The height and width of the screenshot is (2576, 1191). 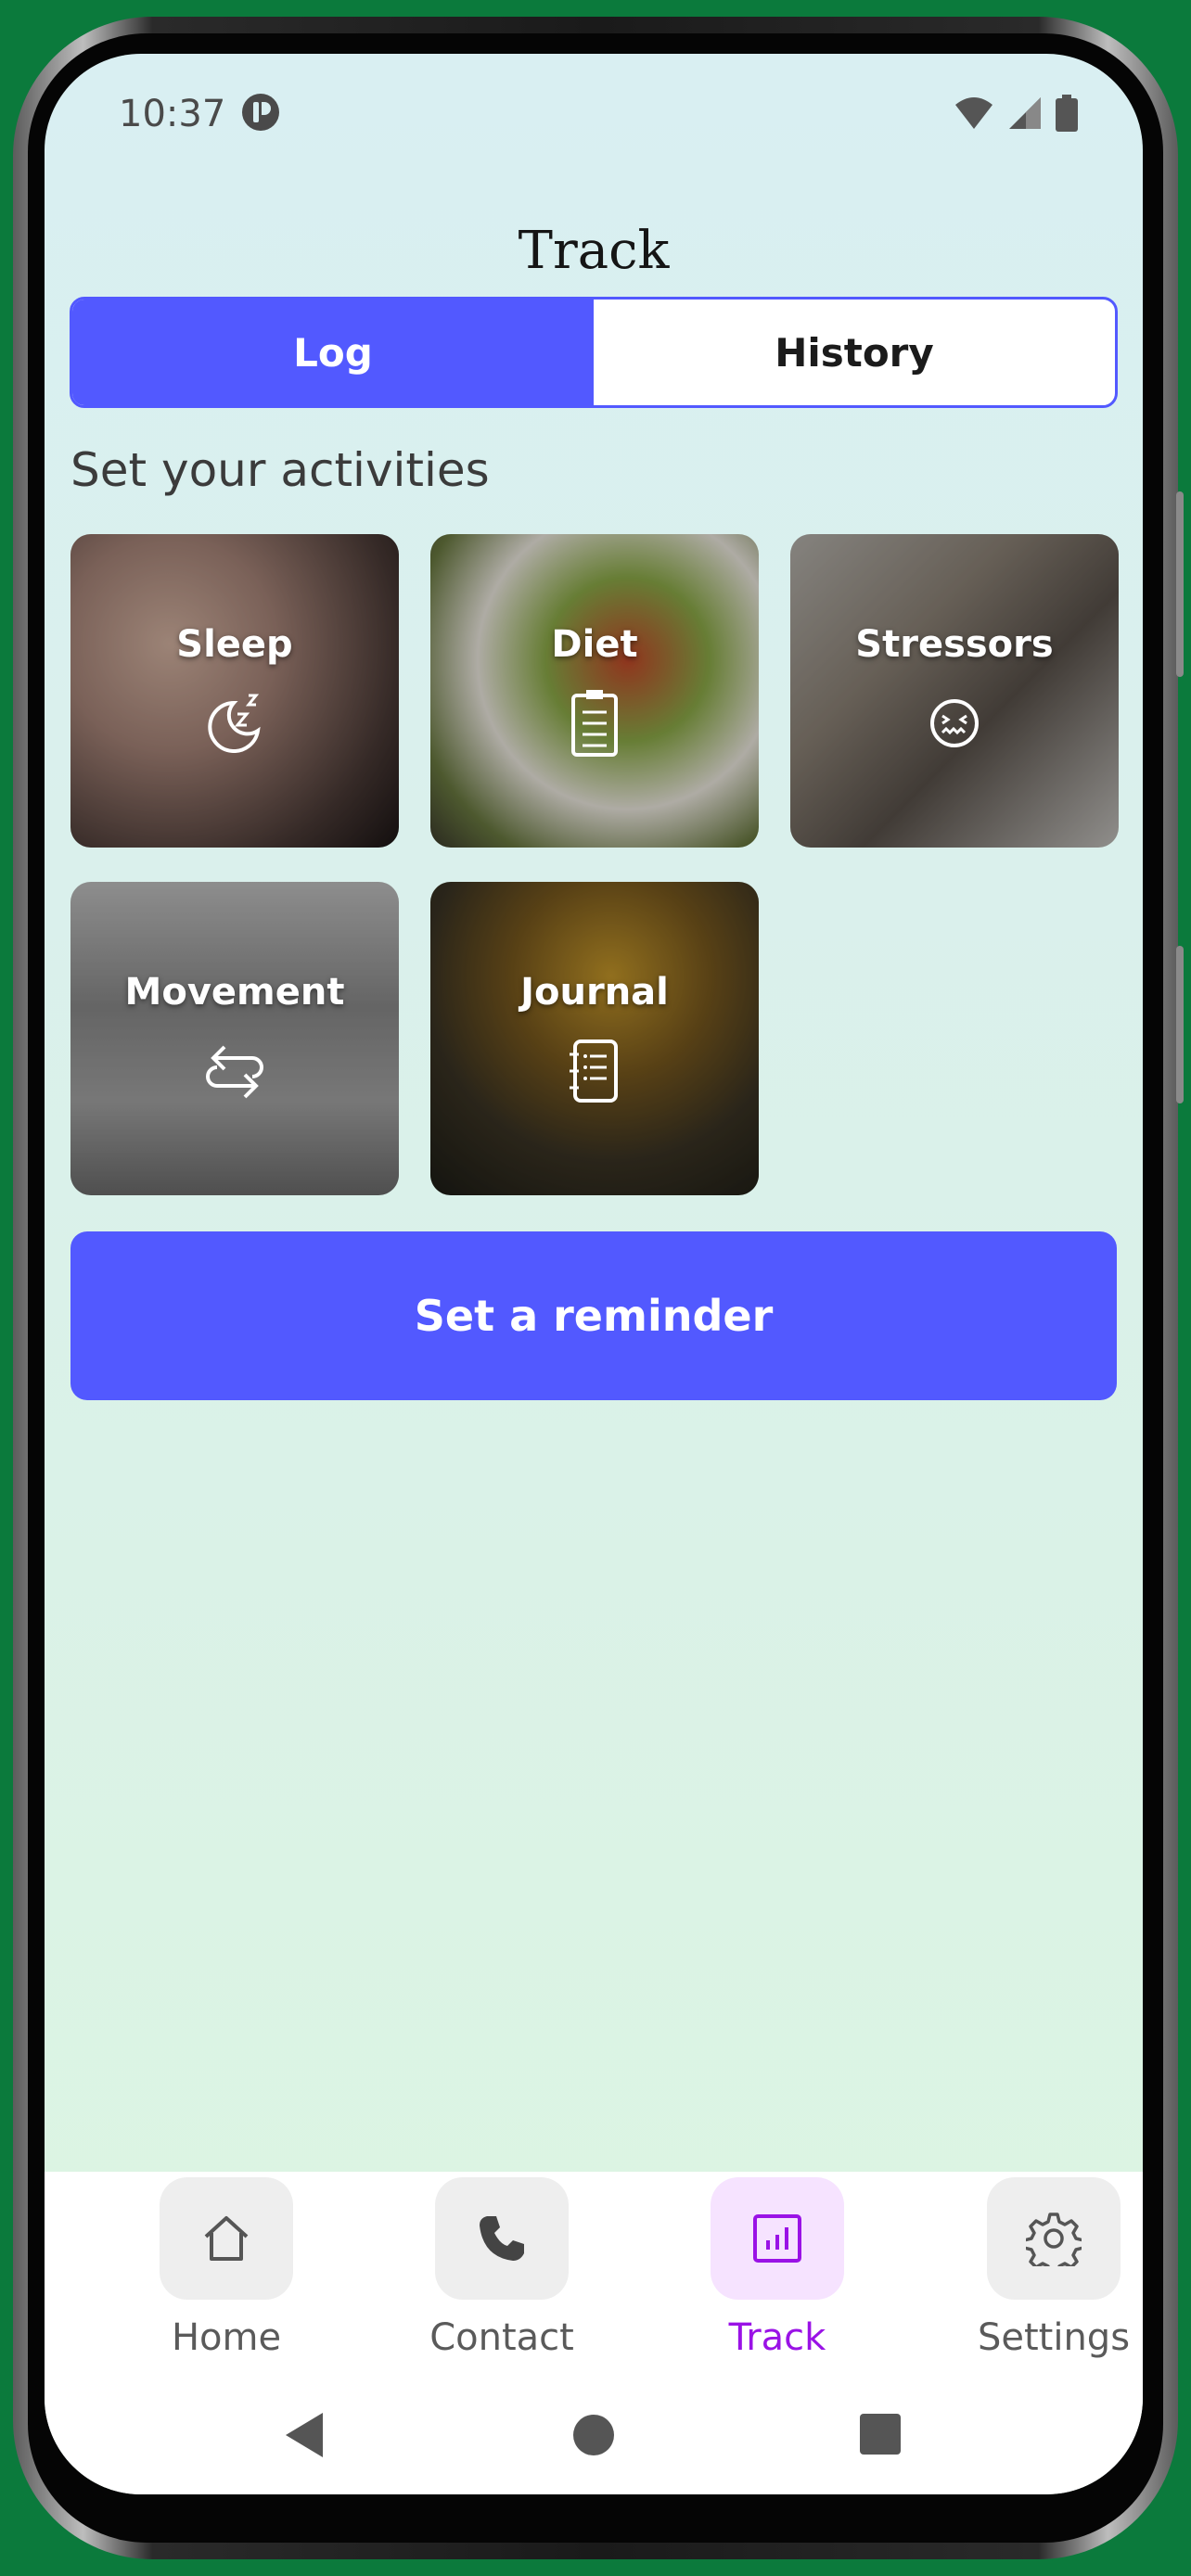 What do you see at coordinates (855, 353) in the screenshot?
I see `tab-history: History` at bounding box center [855, 353].